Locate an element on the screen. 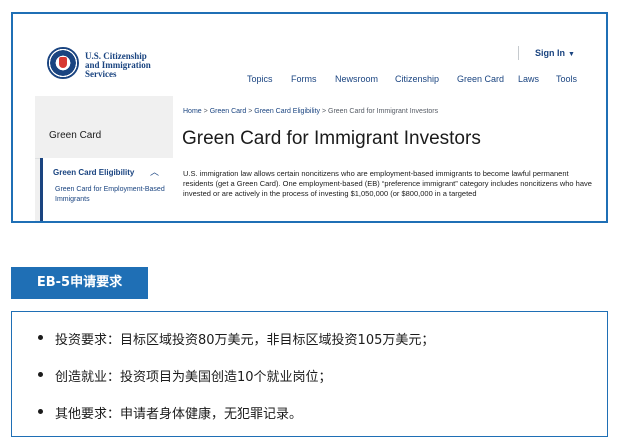 The height and width of the screenshot is (447, 621). page-title: Green Card for Immigrant Investors is located at coordinates (331, 138).